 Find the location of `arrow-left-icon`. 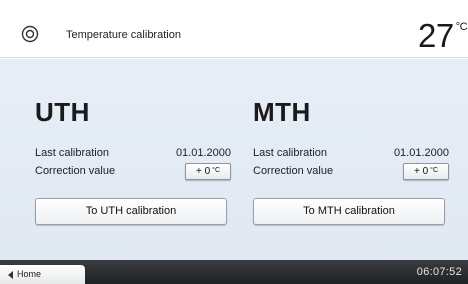

arrow-left-icon is located at coordinates (10, 275).